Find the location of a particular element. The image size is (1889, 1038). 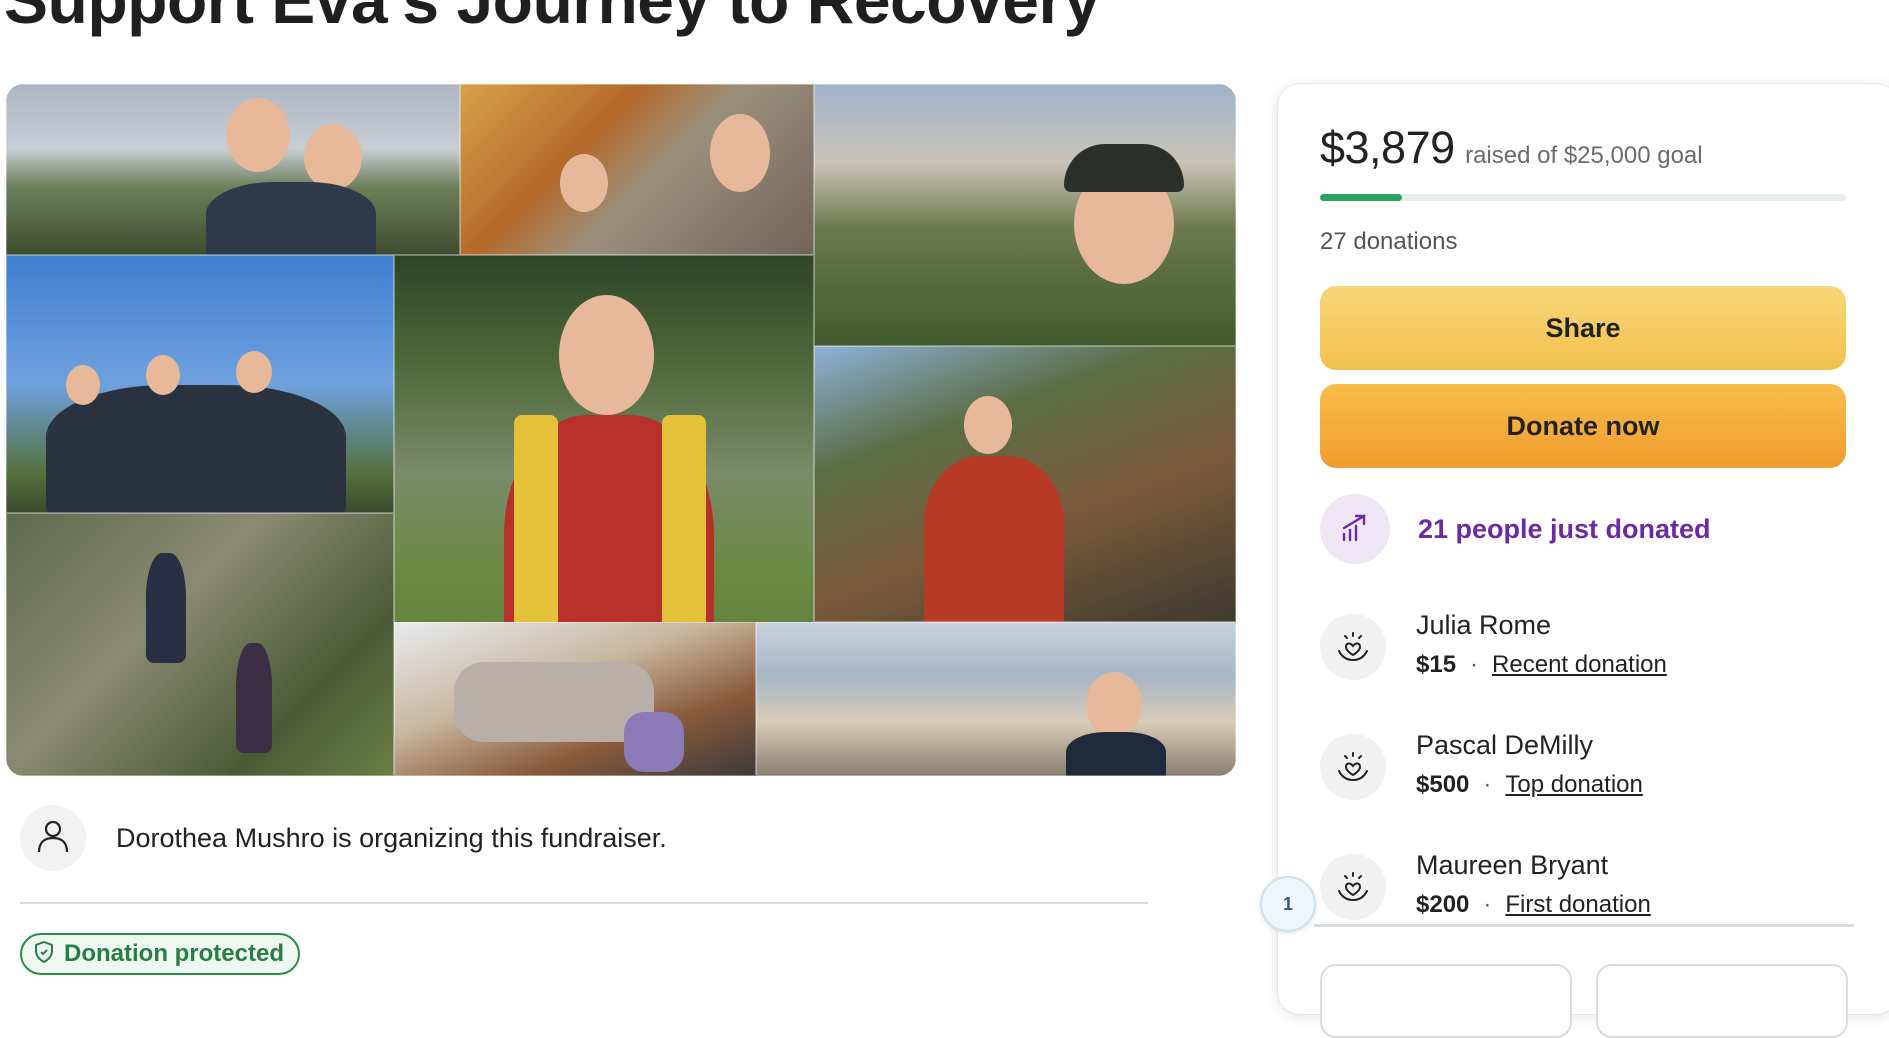

donor-item: Julia Rome $15 · Recent donation is located at coordinates (1493, 645).